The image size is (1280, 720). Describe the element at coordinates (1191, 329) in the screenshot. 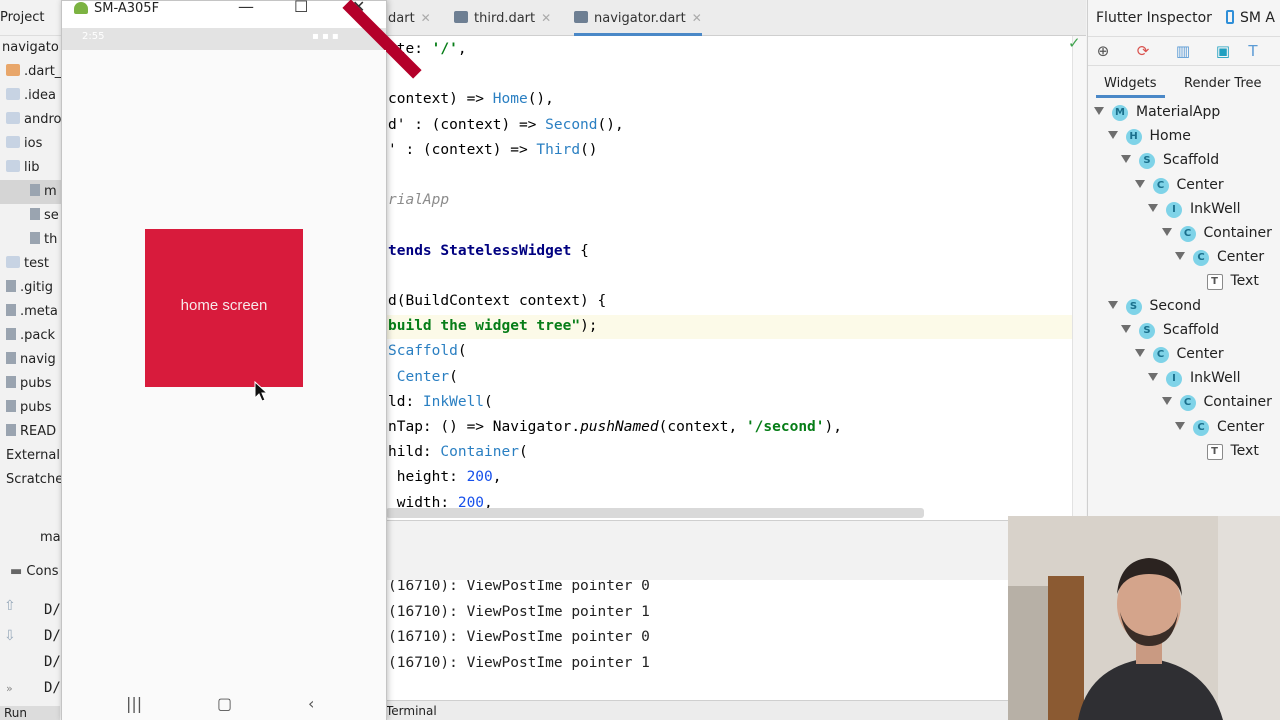

I see `widget-label: Scaffold` at that location.